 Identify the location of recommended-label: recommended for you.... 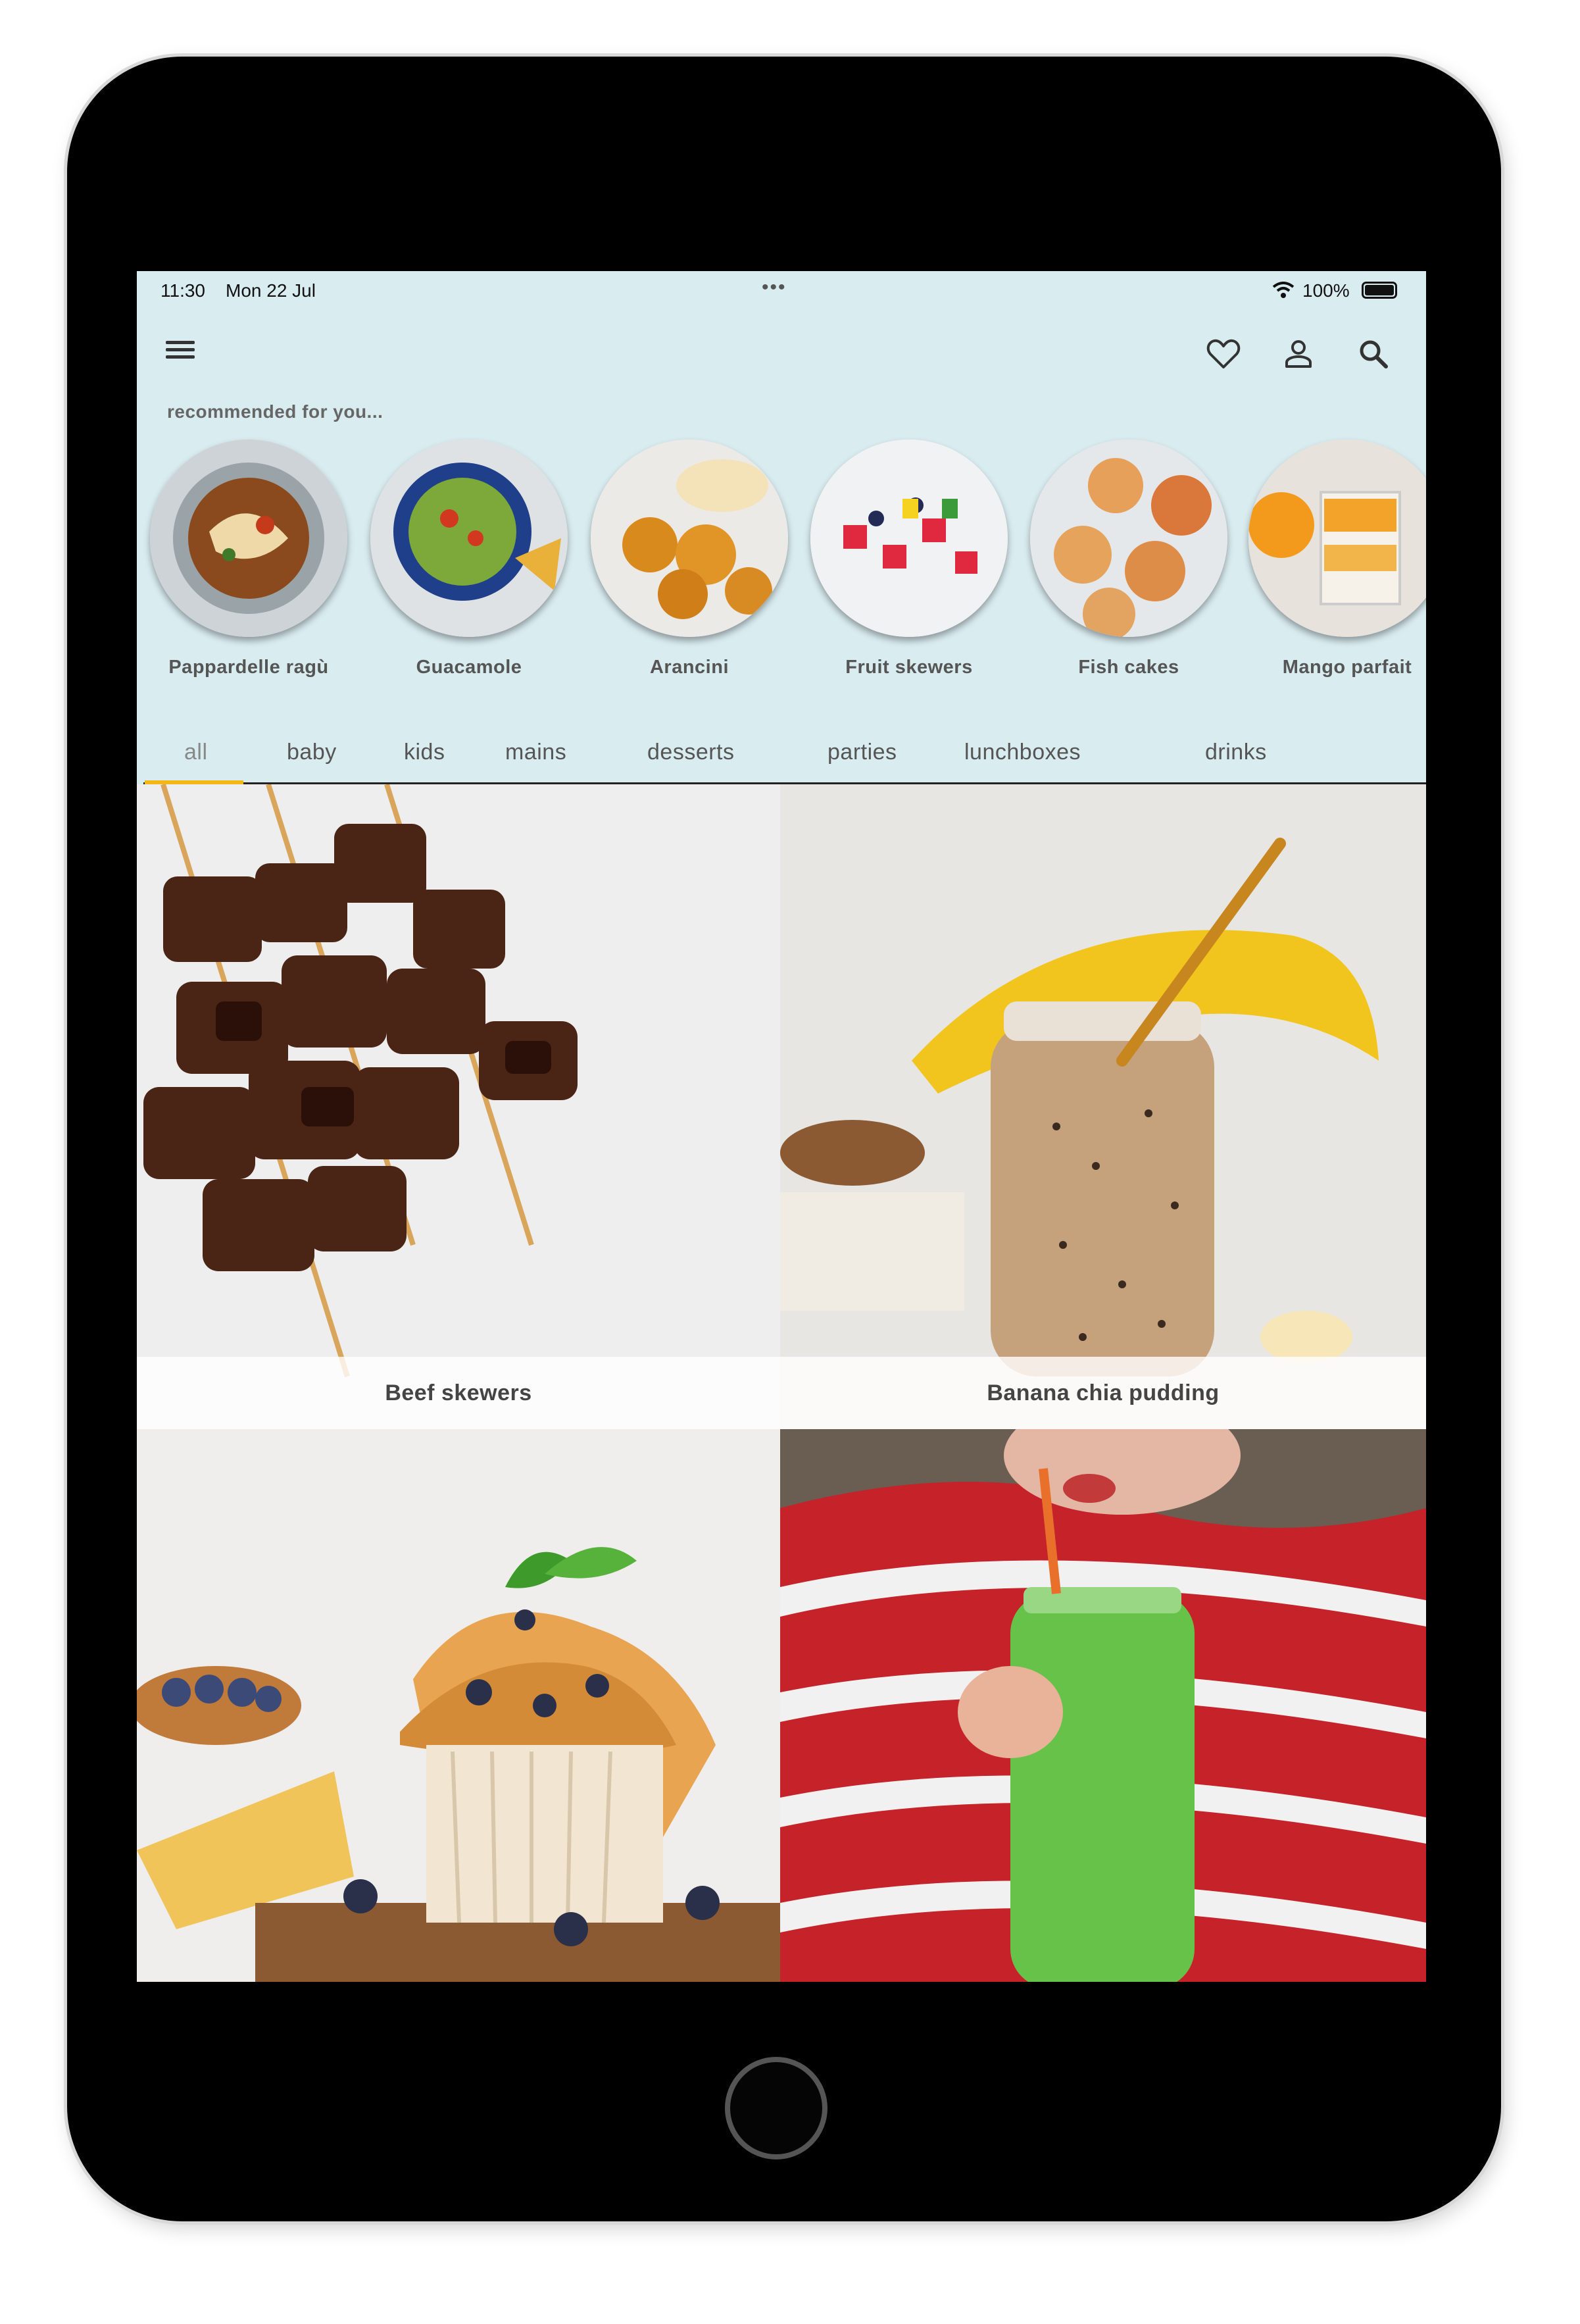
(275, 411).